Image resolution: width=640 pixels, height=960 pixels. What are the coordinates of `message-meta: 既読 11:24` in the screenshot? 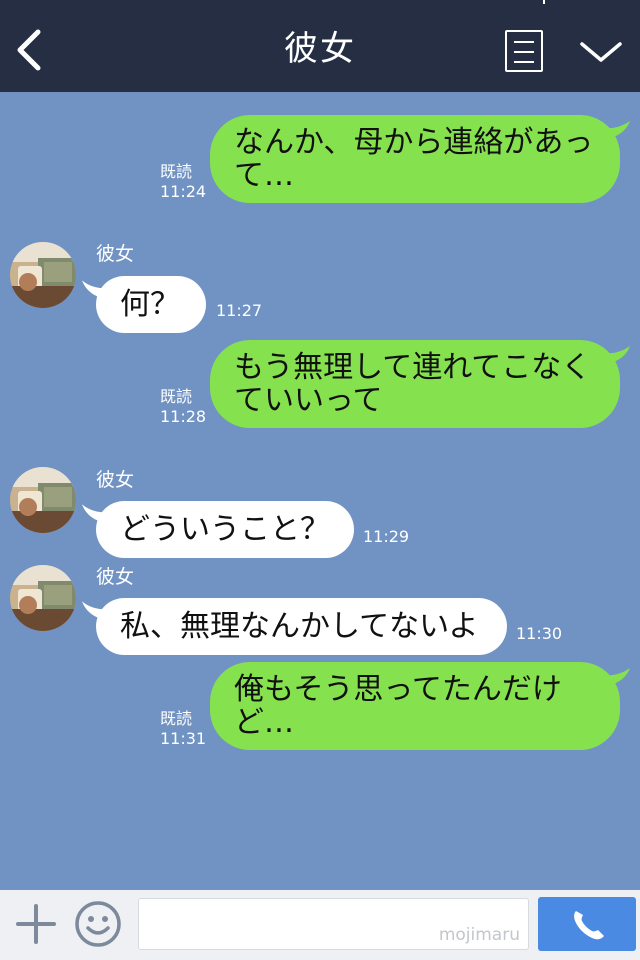 It's located at (183, 182).